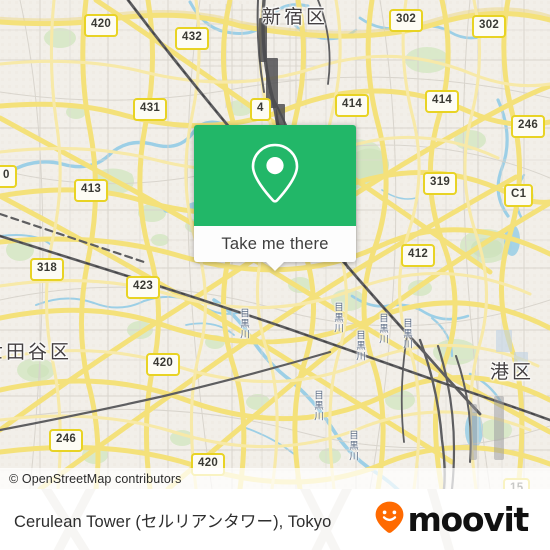 Image resolution: width=550 pixels, height=550 pixels. I want to click on location-pin-icon, so click(275, 175).